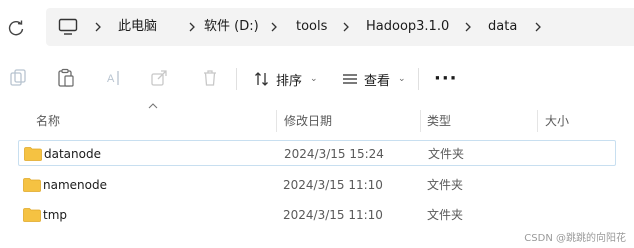 The image size is (634, 248). I want to click on view-label: 查看, so click(377, 81).